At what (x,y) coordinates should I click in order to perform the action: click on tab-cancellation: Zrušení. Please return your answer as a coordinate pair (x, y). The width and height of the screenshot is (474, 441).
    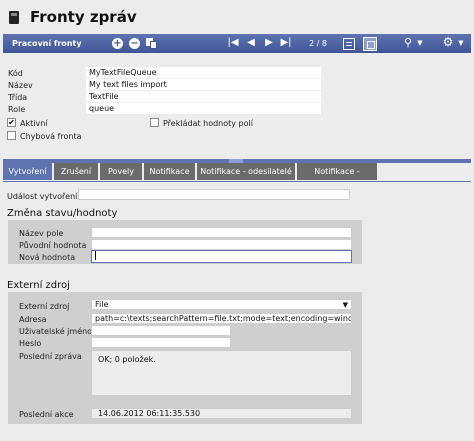
    Looking at the image, I should click on (76, 171).